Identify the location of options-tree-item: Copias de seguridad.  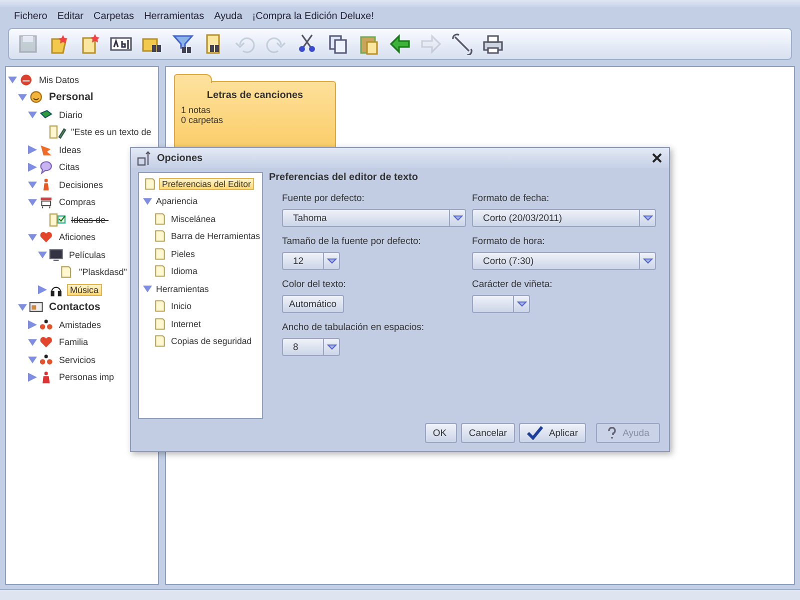
(211, 341).